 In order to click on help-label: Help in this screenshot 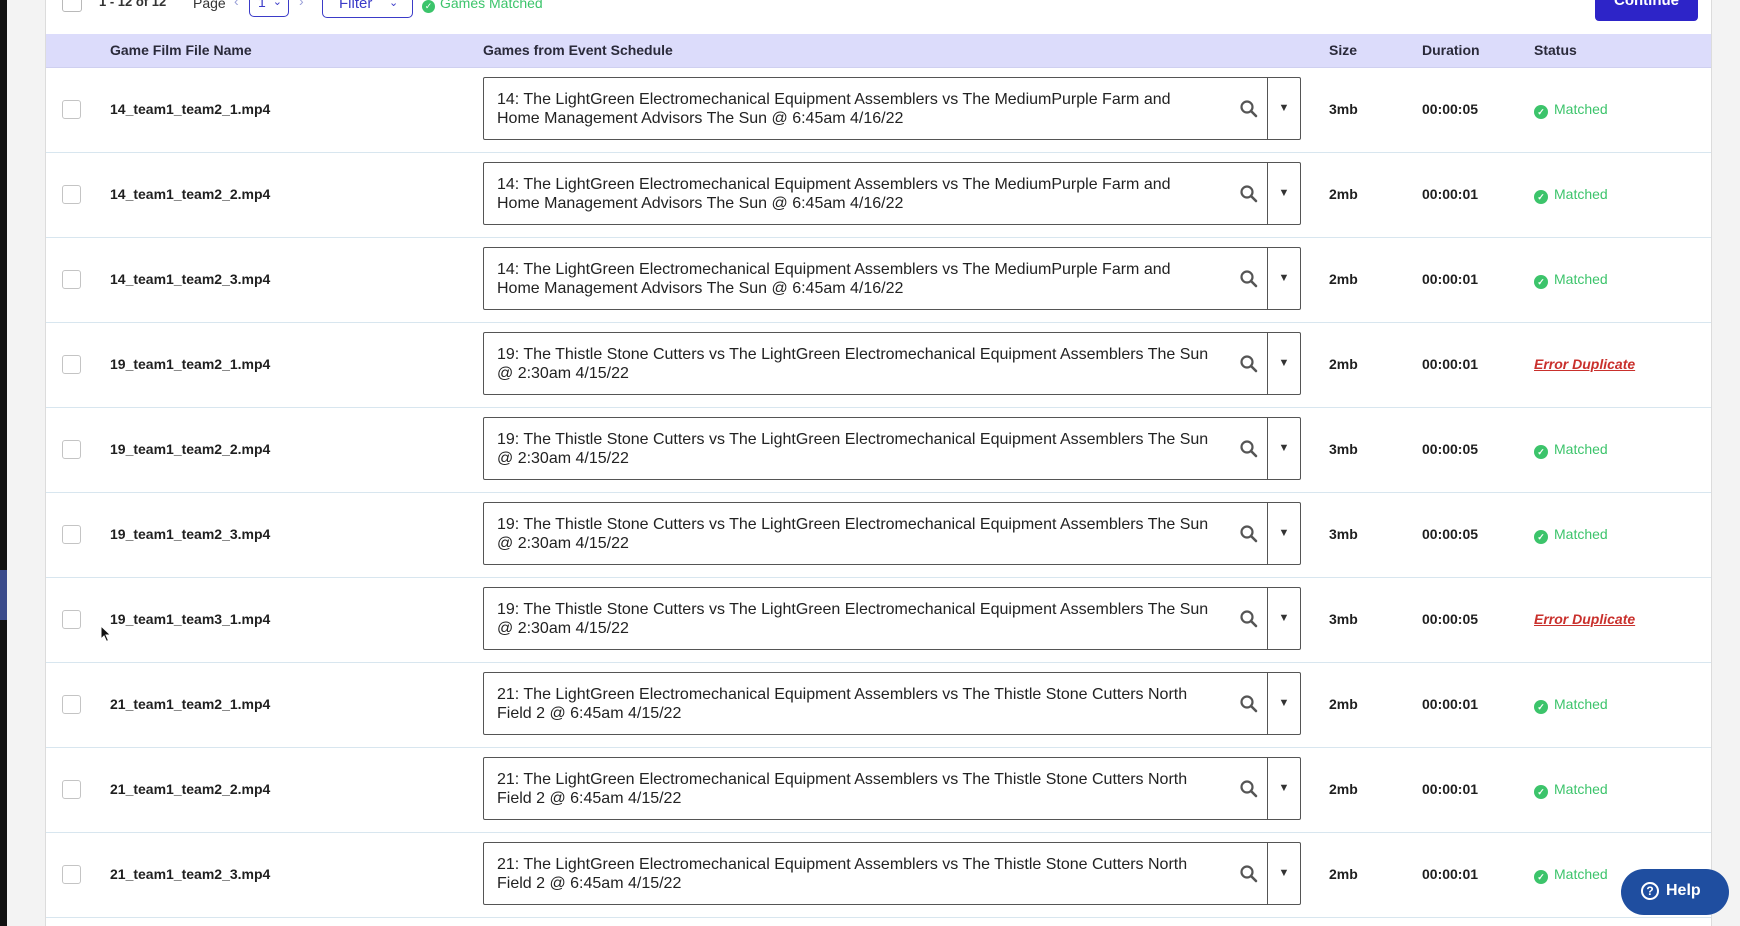, I will do `click(1683, 890)`.